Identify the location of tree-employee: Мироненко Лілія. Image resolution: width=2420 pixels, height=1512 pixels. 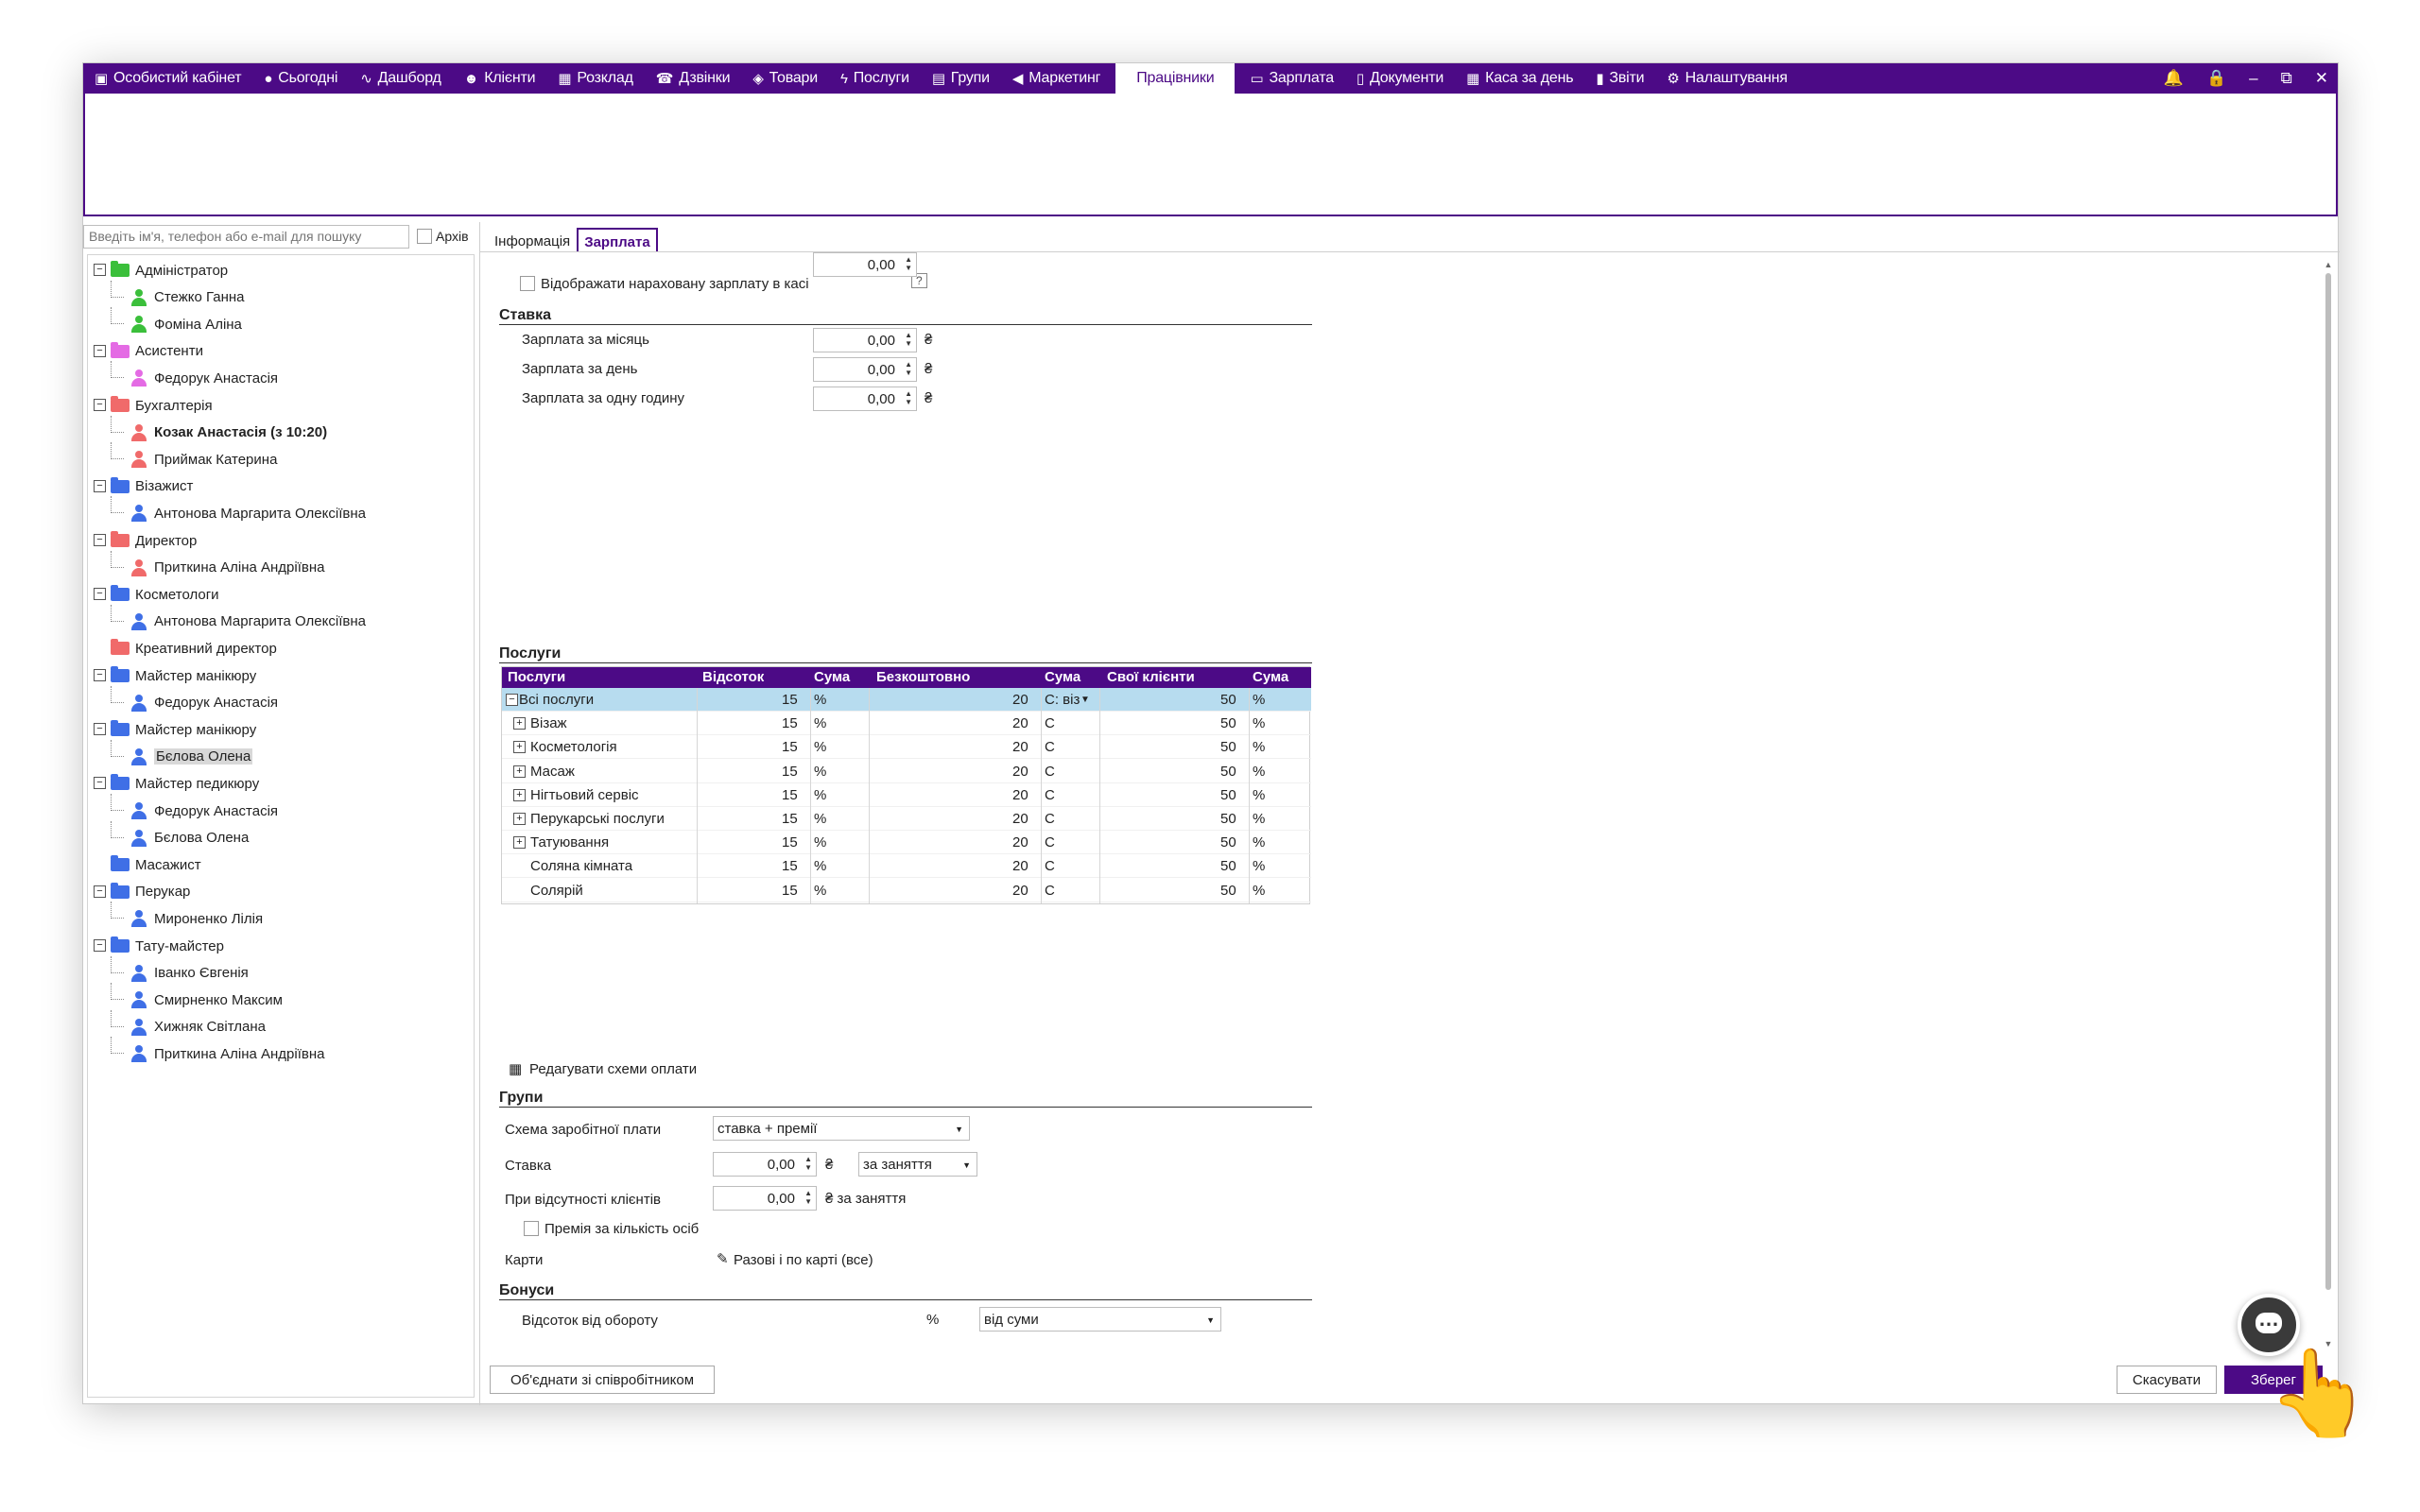
(187, 916).